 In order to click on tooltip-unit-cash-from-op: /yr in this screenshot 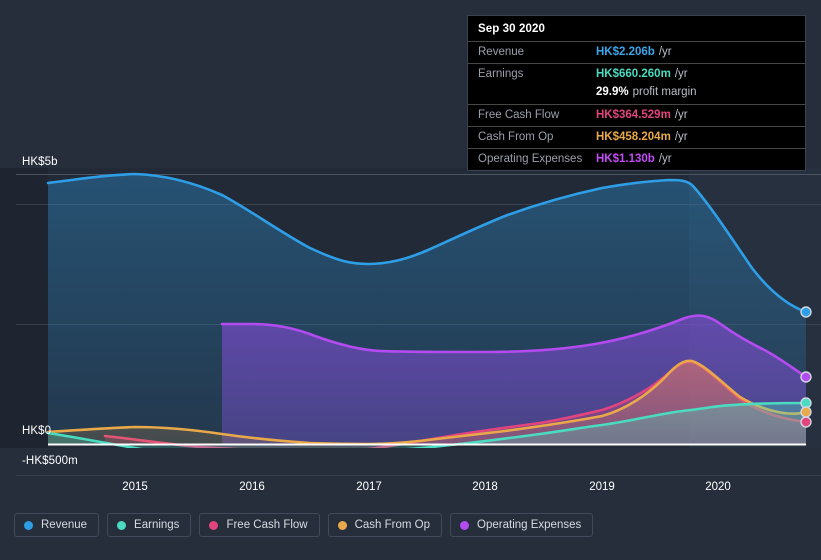, I will do `click(681, 137)`.